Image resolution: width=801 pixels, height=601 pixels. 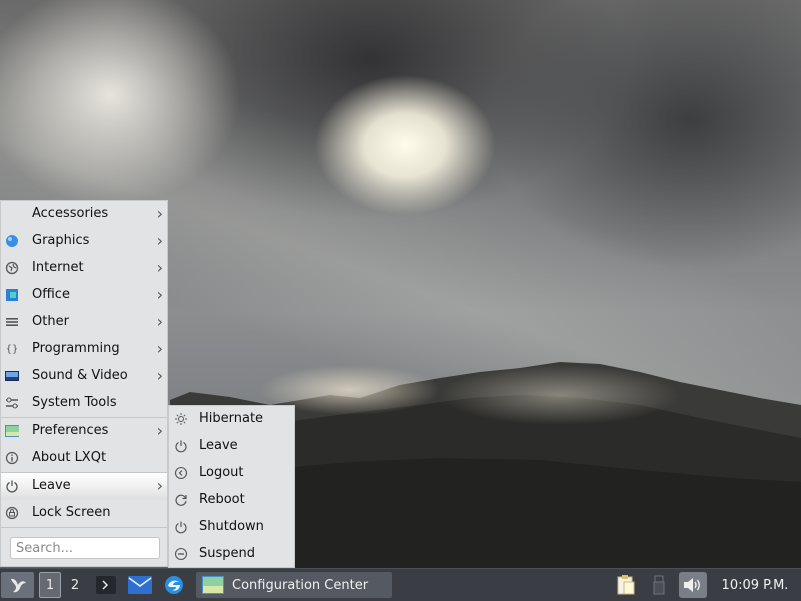 I want to click on menu-item-label: Internet, so click(x=58, y=267).